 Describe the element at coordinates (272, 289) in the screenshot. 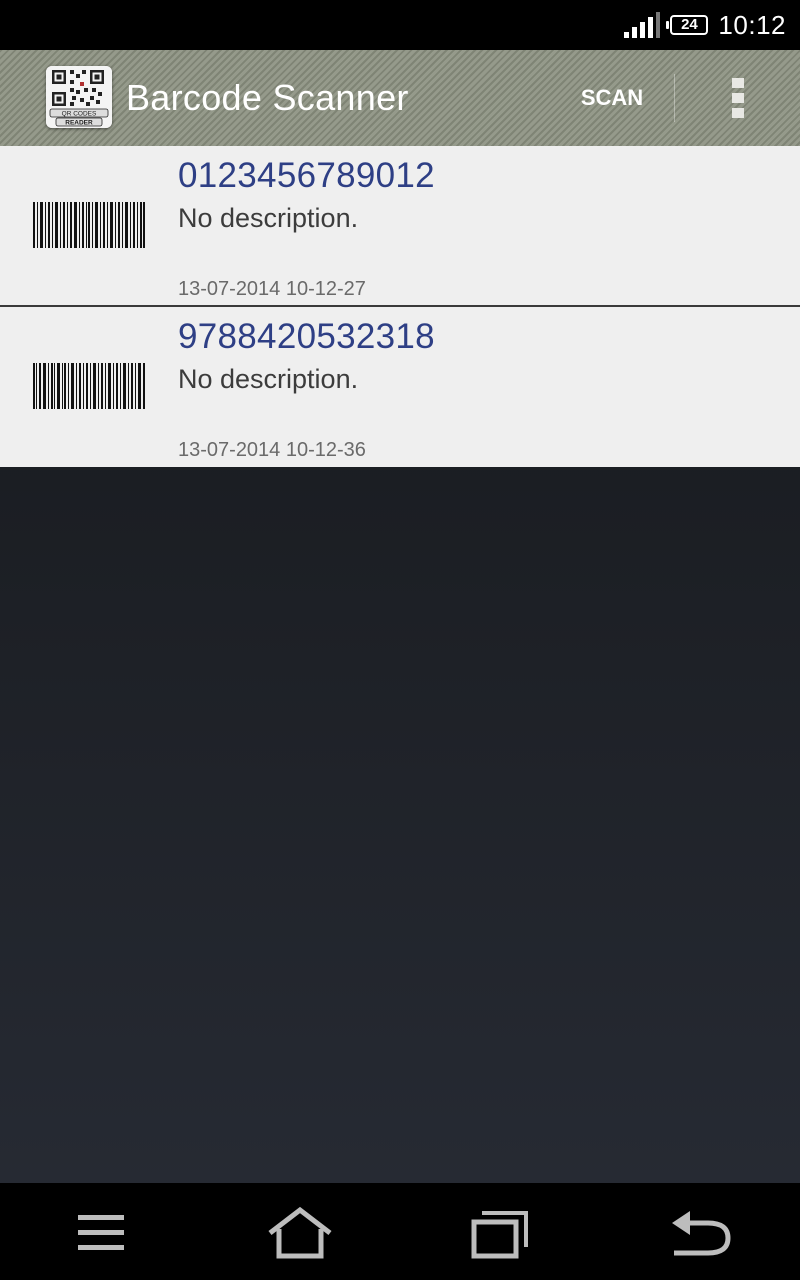

I see `item-date: 13-07-2014 10-12-27` at that location.